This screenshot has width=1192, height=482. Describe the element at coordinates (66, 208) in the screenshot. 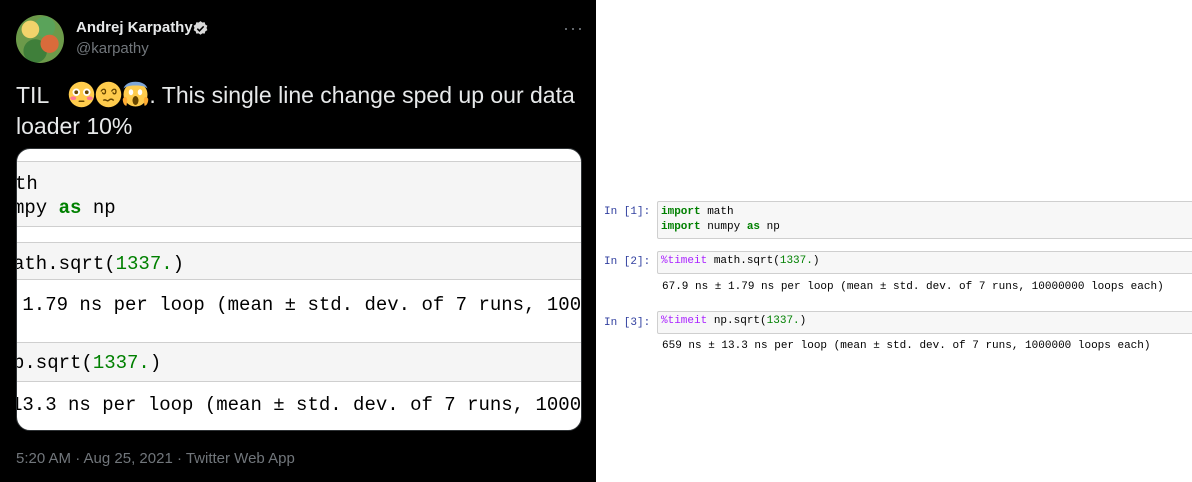

I see `code-line: mpy as np` at that location.